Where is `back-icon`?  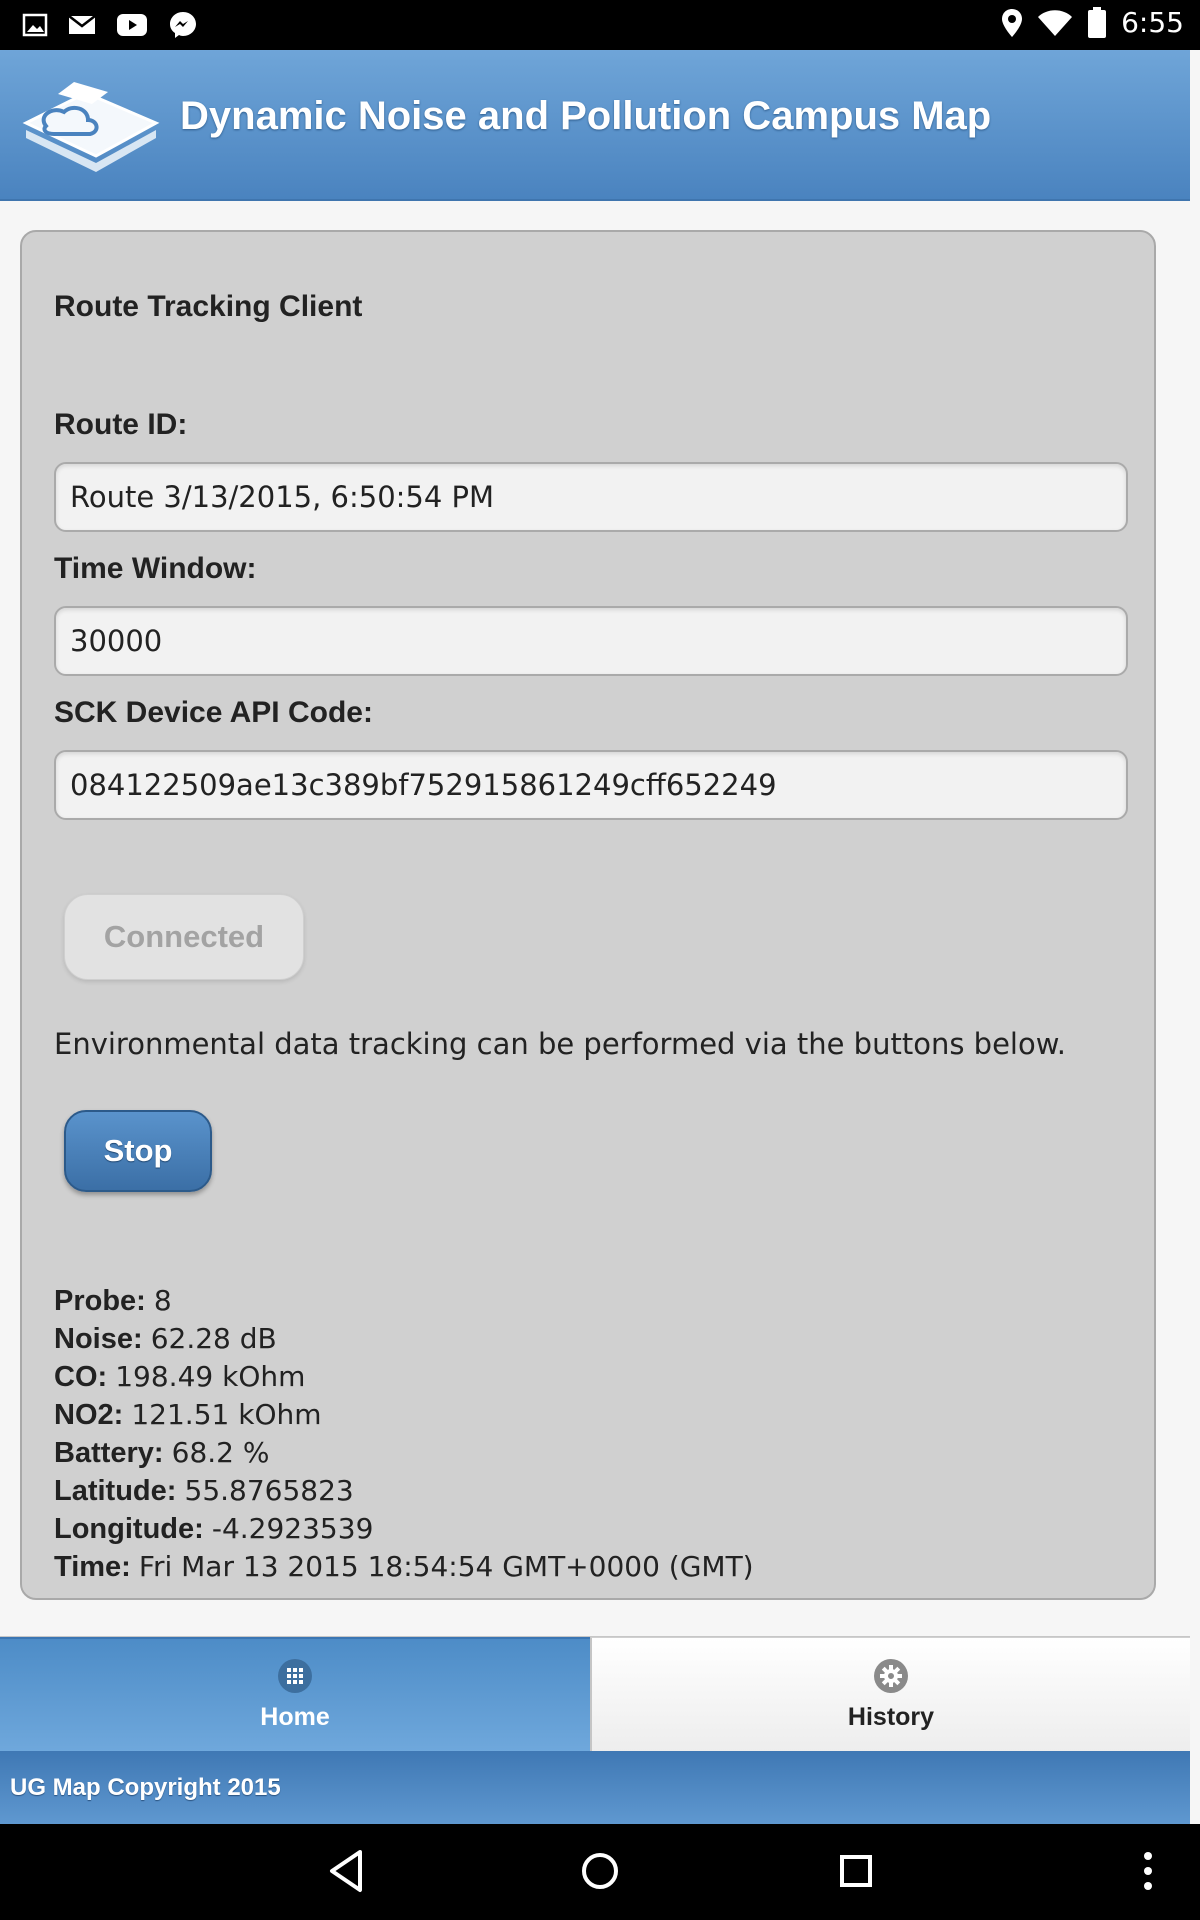
back-icon is located at coordinates (346, 1871).